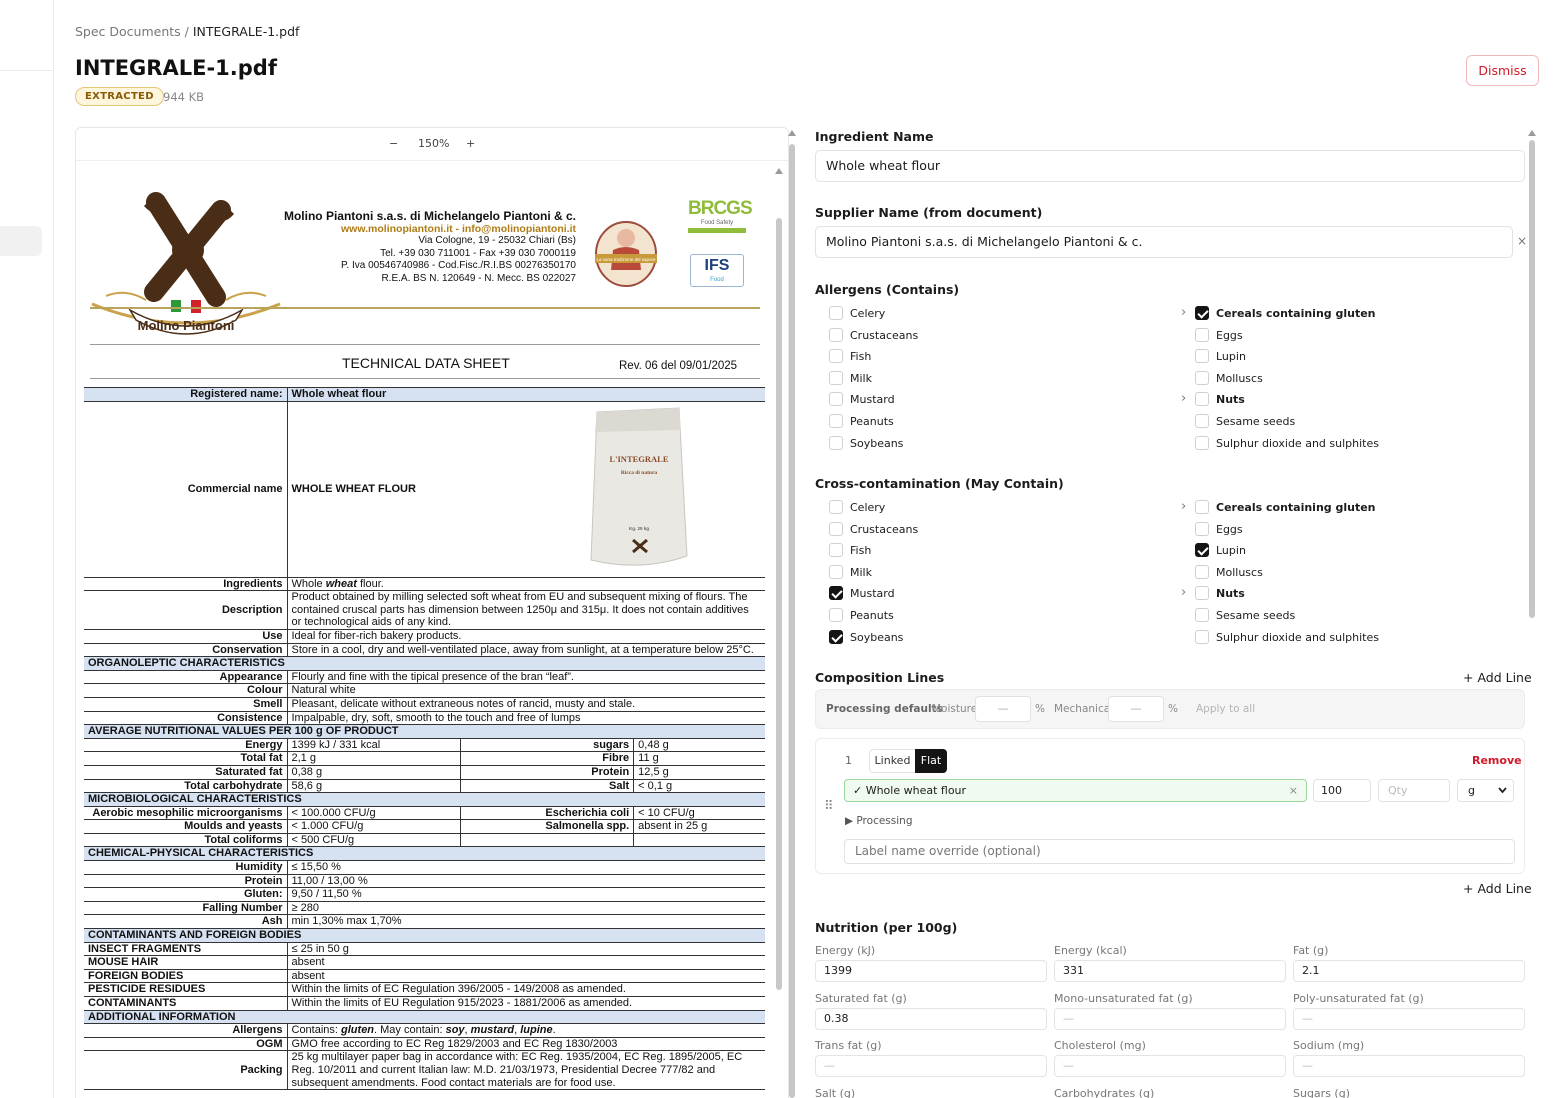  What do you see at coordinates (373, 758) in the screenshot?
I see `totalfat-value: 2,1 g` at bounding box center [373, 758].